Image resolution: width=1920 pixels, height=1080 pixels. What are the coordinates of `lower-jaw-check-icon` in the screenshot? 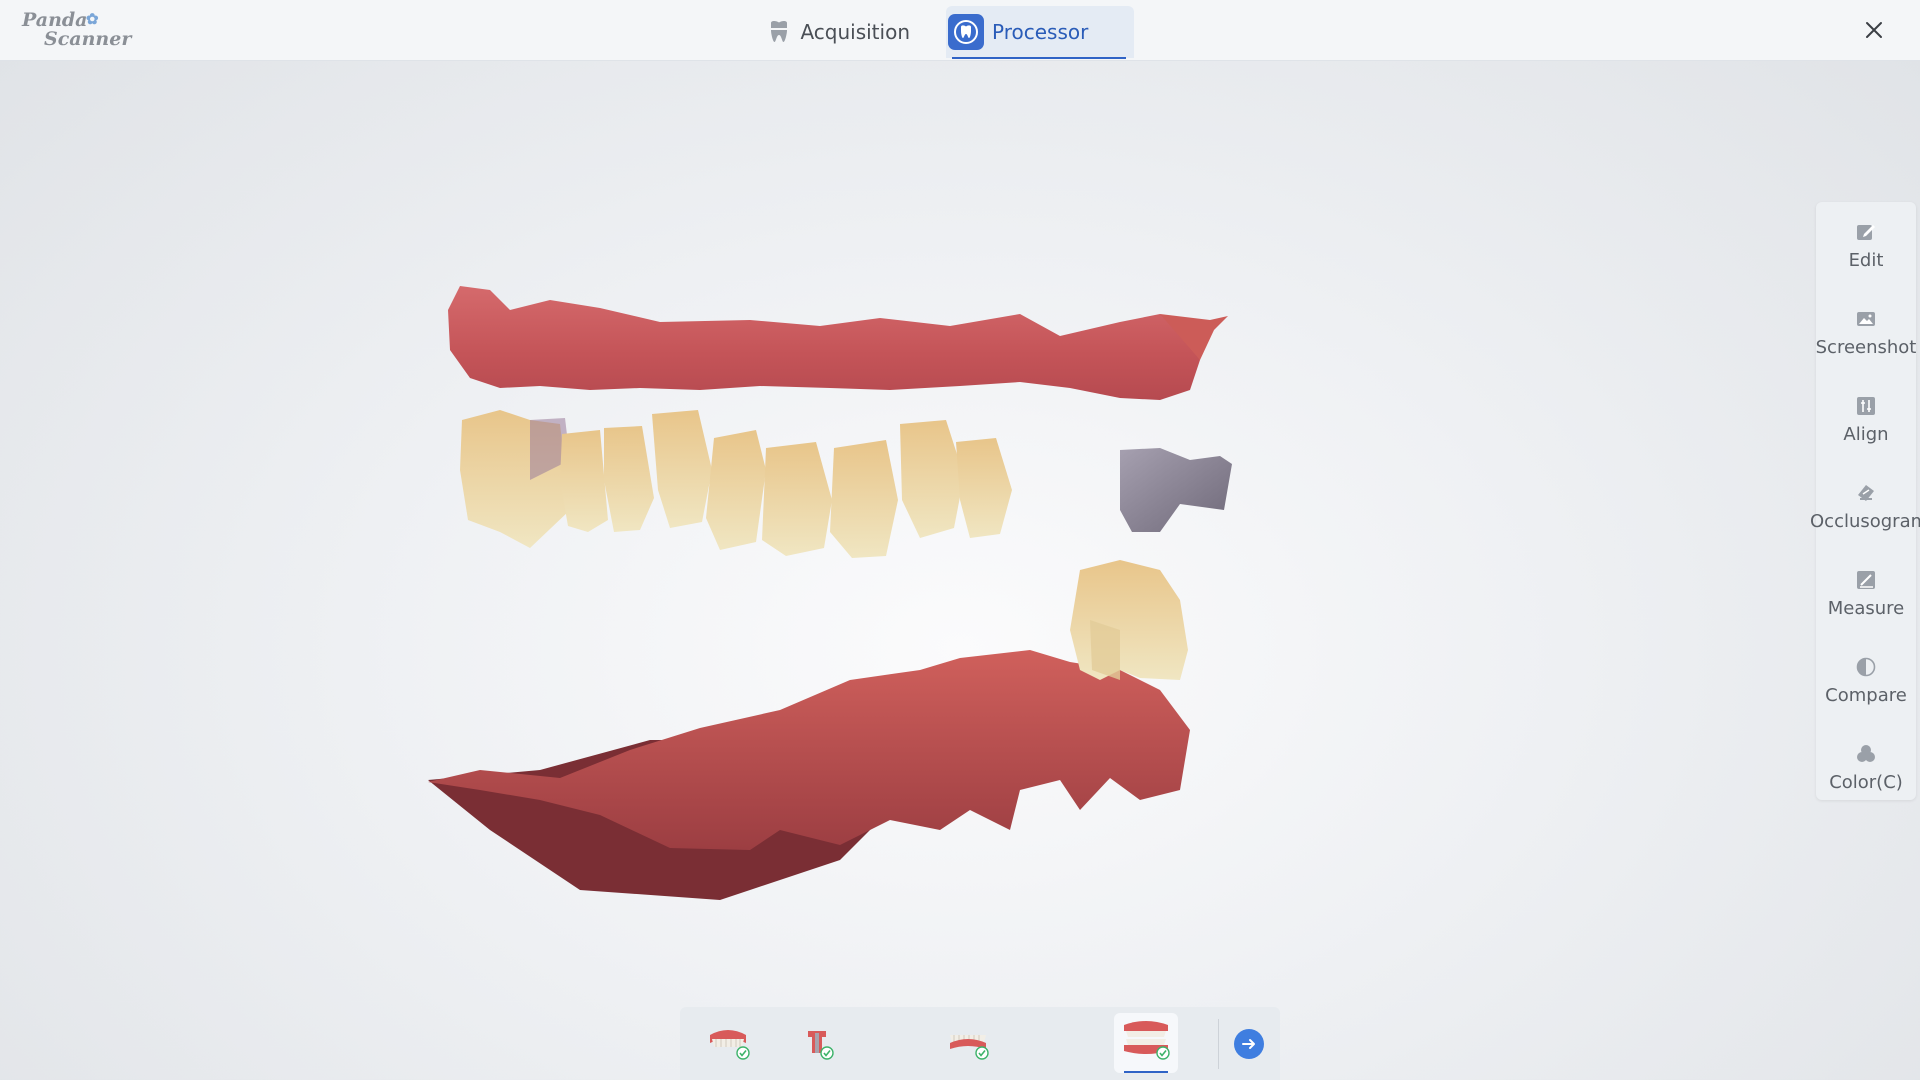 It's located at (969, 1047).